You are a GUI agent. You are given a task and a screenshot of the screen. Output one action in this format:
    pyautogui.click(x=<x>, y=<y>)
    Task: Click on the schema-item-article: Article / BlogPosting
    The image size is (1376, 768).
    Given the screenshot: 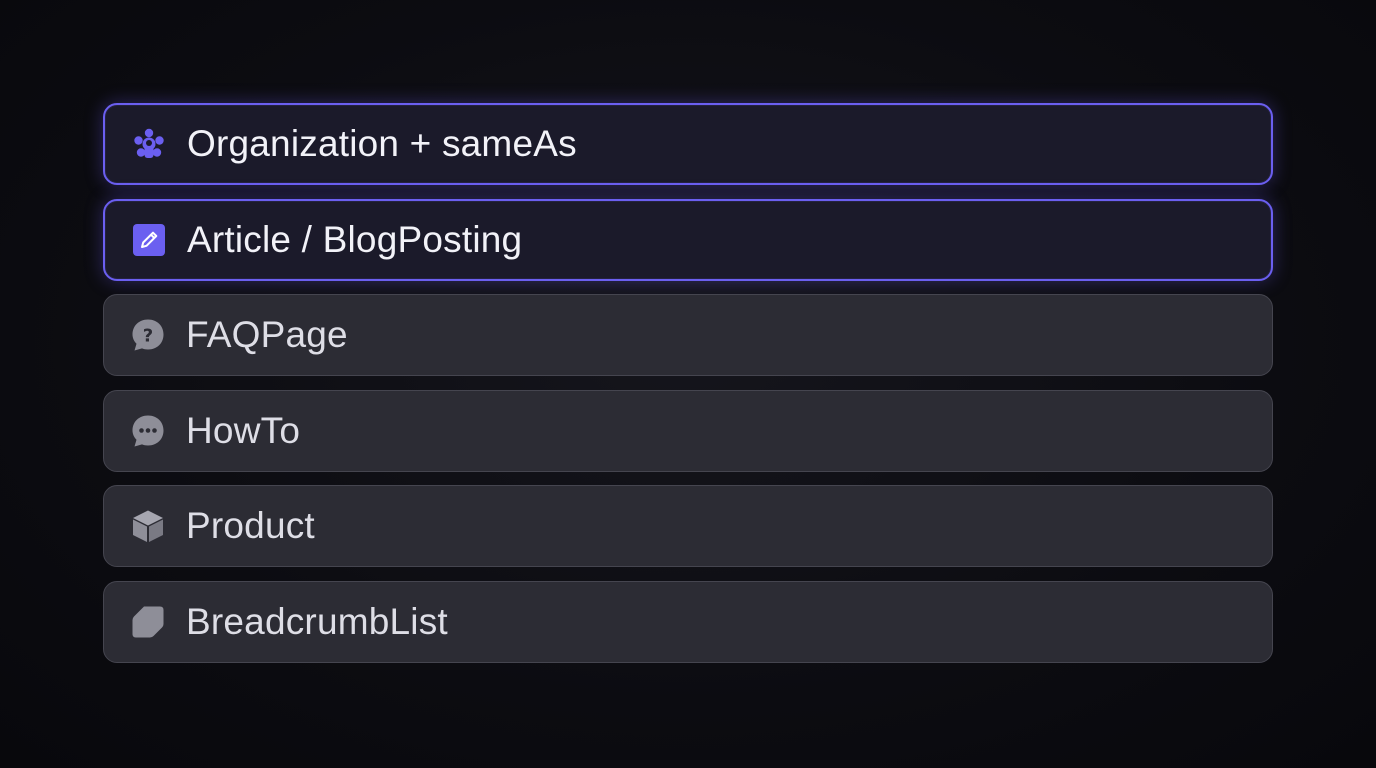 What is the action you would take?
    pyautogui.click(x=688, y=239)
    